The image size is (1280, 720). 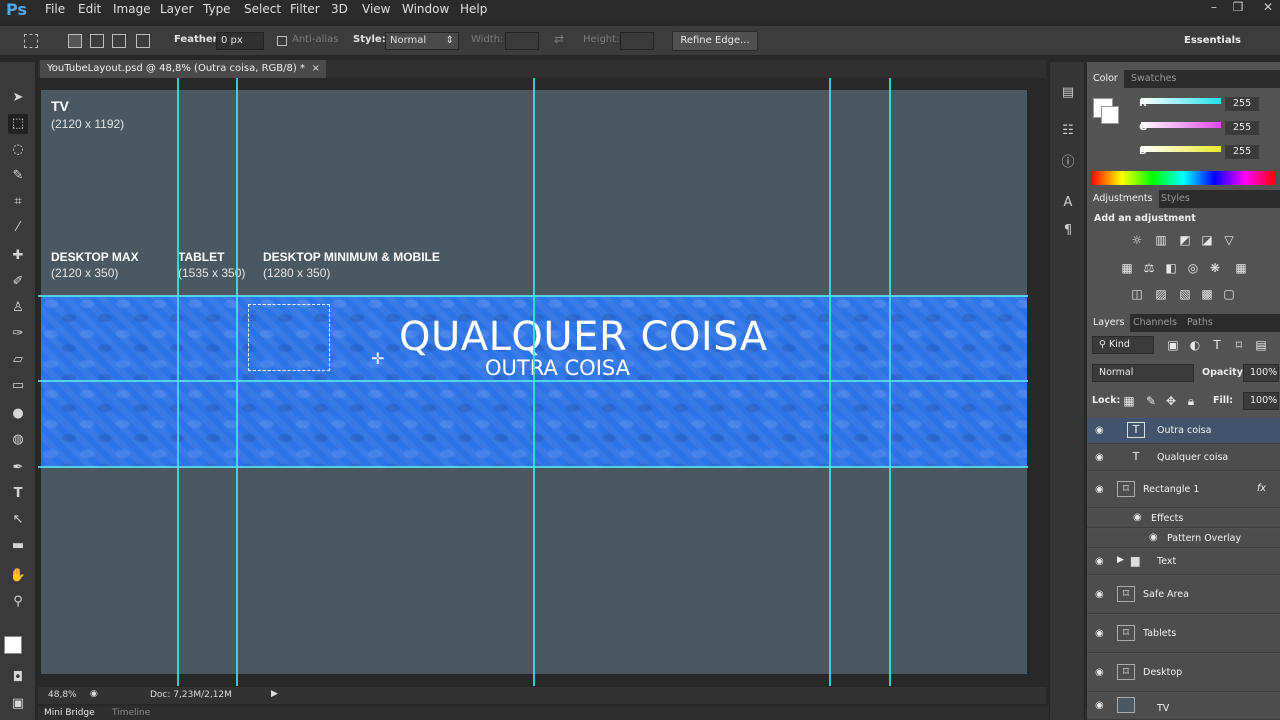 I want to click on new-selection-icon, so click(x=75, y=41).